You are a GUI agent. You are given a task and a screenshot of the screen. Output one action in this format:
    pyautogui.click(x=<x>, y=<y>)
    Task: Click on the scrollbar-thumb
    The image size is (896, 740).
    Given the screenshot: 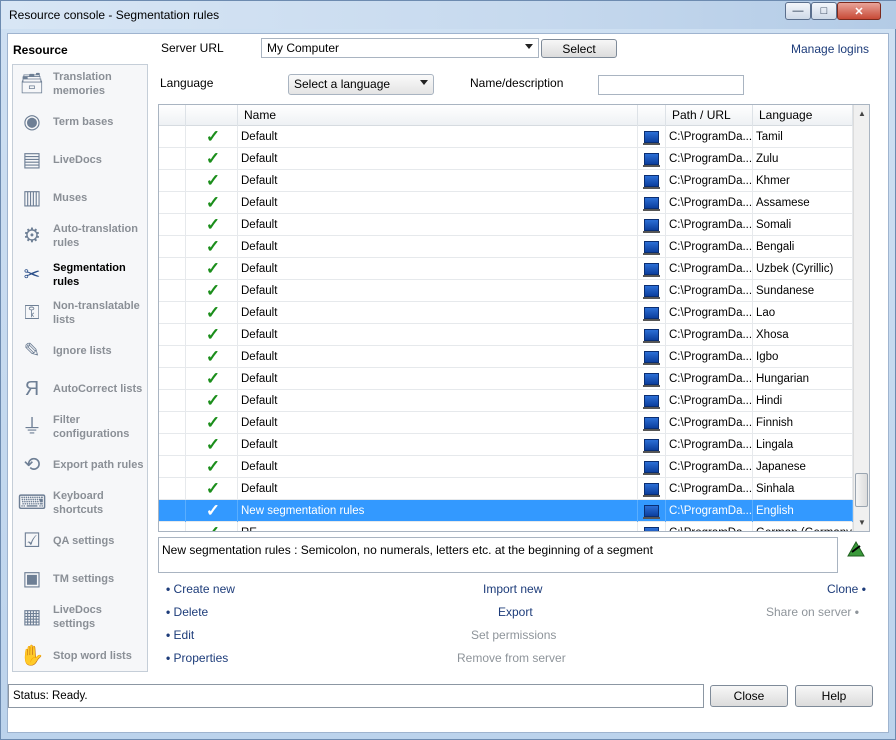 What is the action you would take?
    pyautogui.click(x=861, y=490)
    